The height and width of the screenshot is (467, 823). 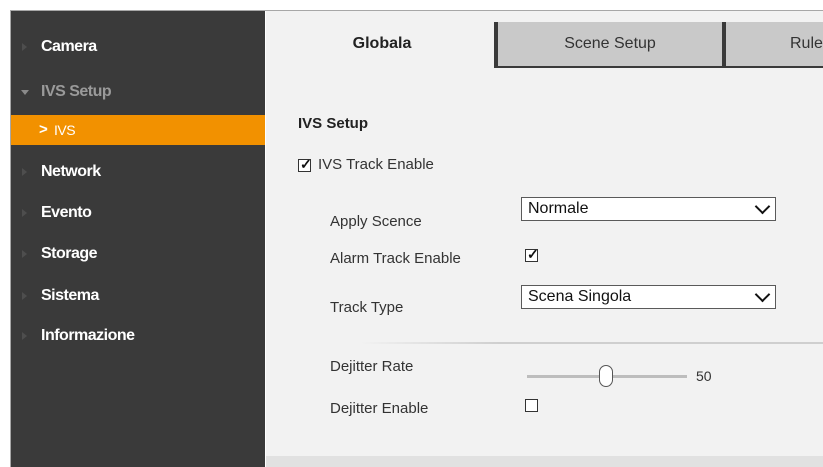 I want to click on apply-scence-label: Apply Scence, so click(x=376, y=221).